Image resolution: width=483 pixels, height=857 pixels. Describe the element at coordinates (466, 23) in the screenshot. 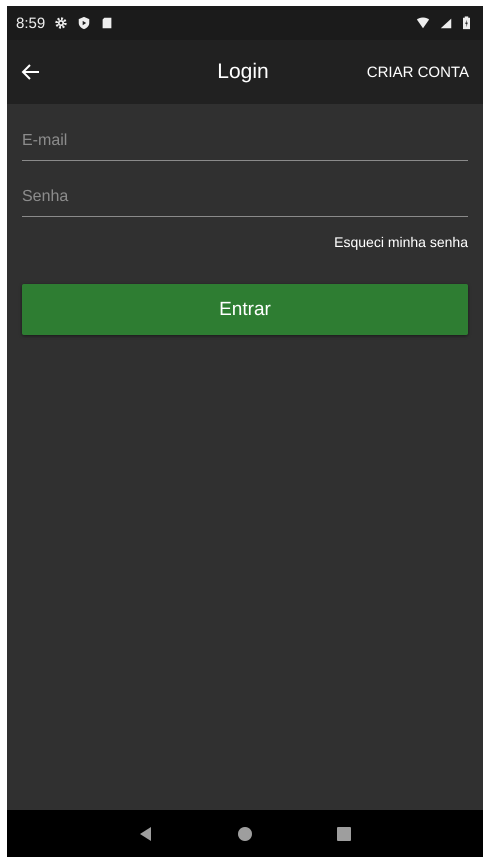

I see `battery-icon` at that location.